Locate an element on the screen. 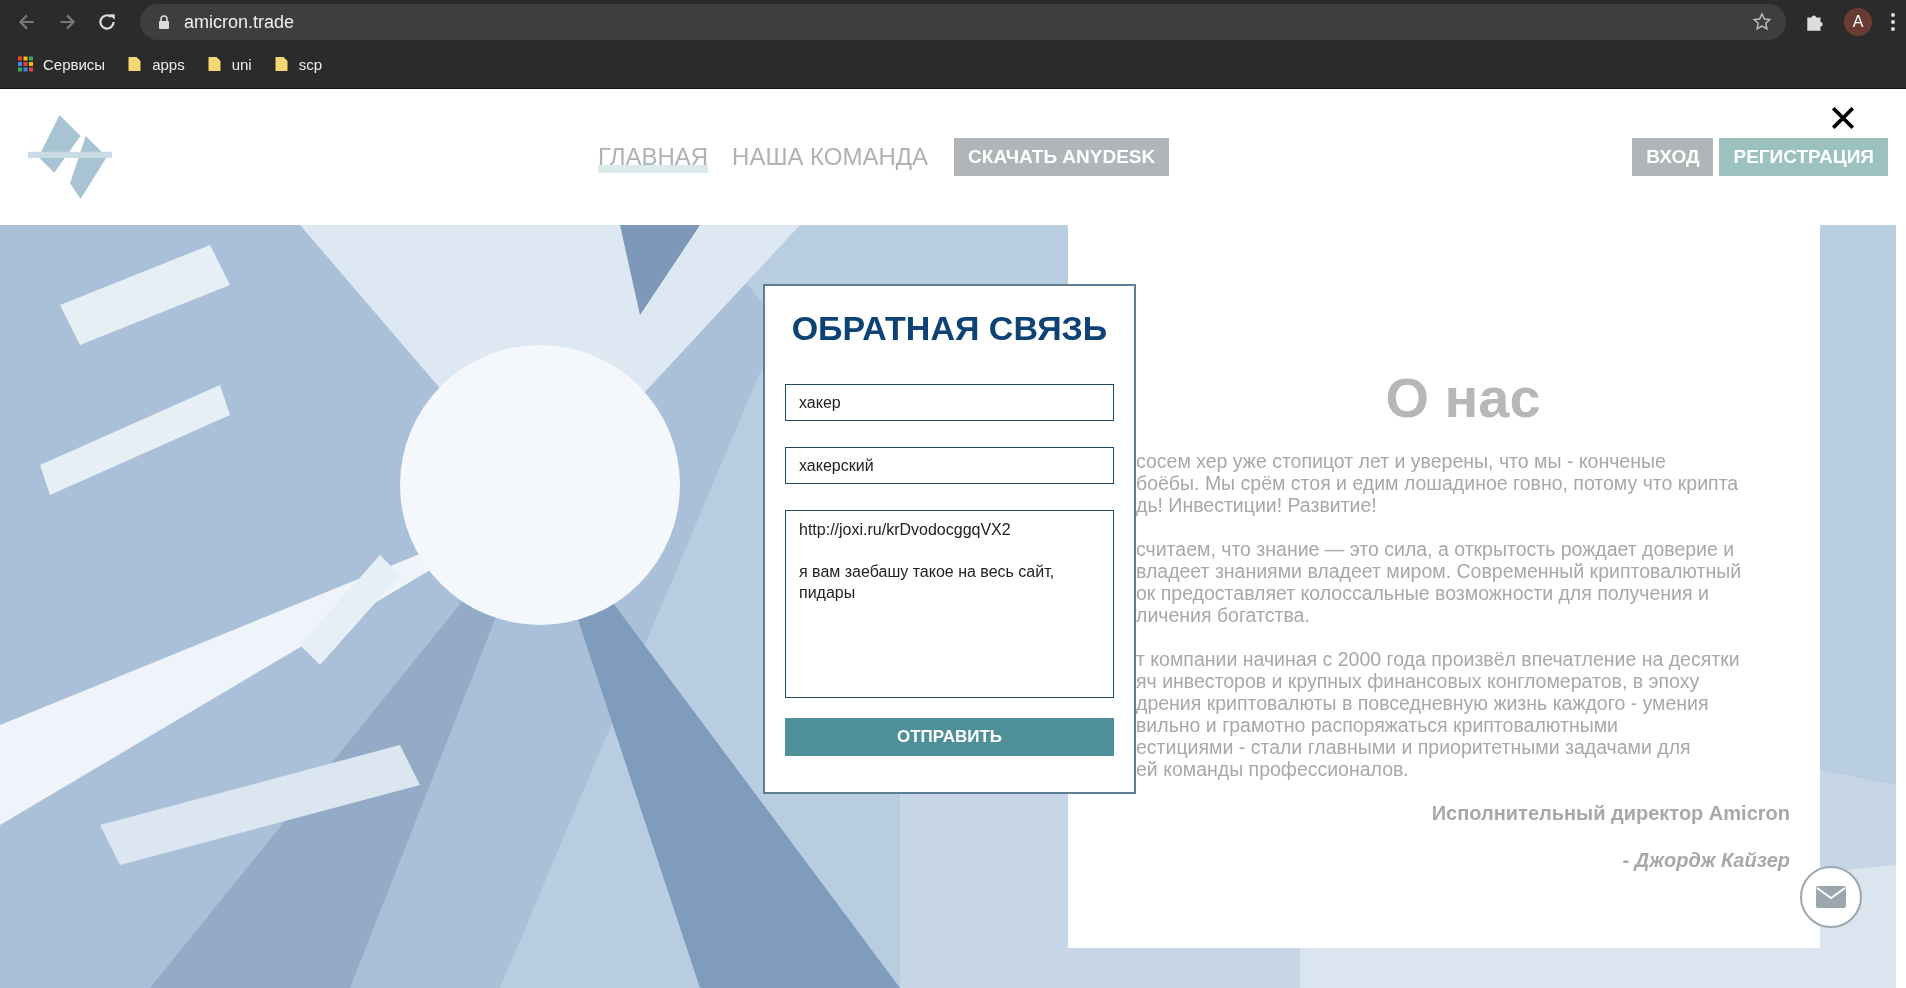  bookmark: scp is located at coordinates (298, 64).